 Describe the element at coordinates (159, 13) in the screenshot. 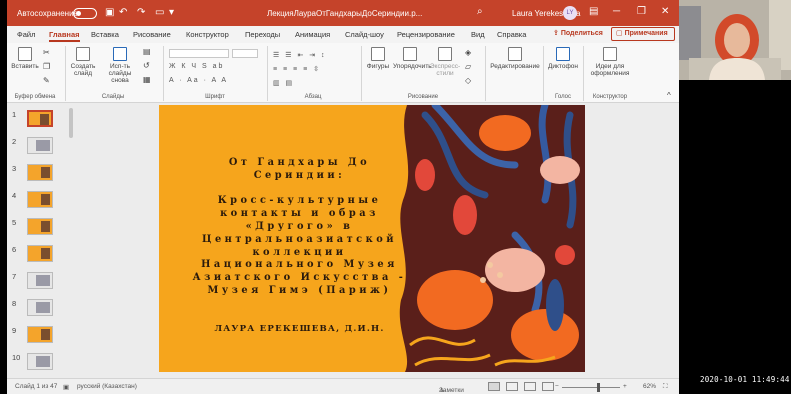

I see `slideshow-start-icon: ▭` at that location.